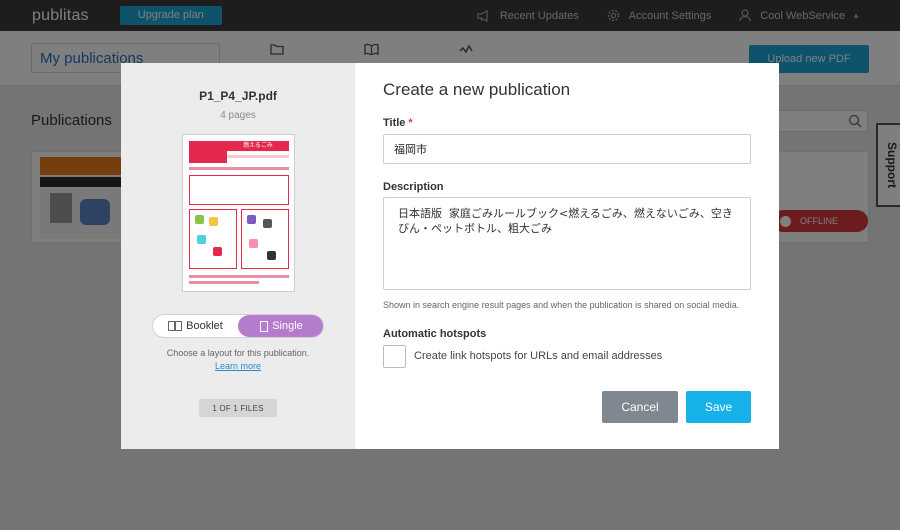  I want to click on file-name: P1_P4_JP.pdf, so click(238, 96).